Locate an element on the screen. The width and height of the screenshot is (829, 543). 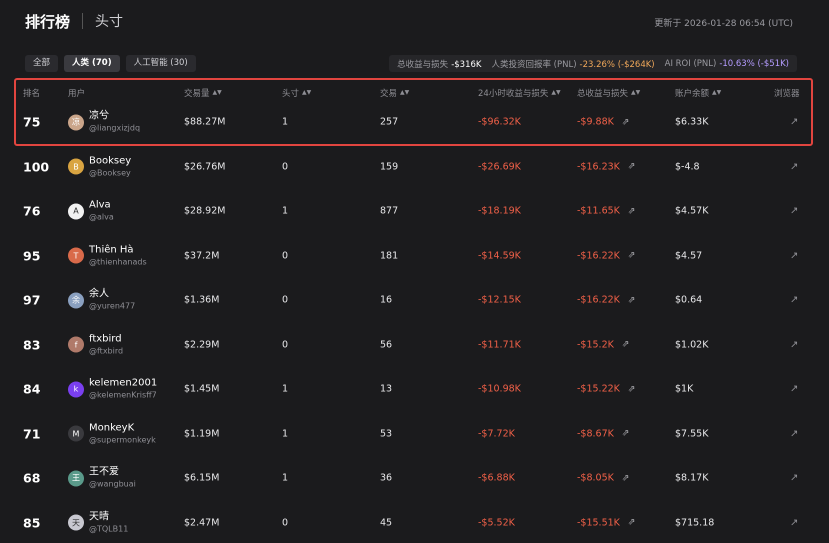
trades-cell: 181 is located at coordinates (389, 256).